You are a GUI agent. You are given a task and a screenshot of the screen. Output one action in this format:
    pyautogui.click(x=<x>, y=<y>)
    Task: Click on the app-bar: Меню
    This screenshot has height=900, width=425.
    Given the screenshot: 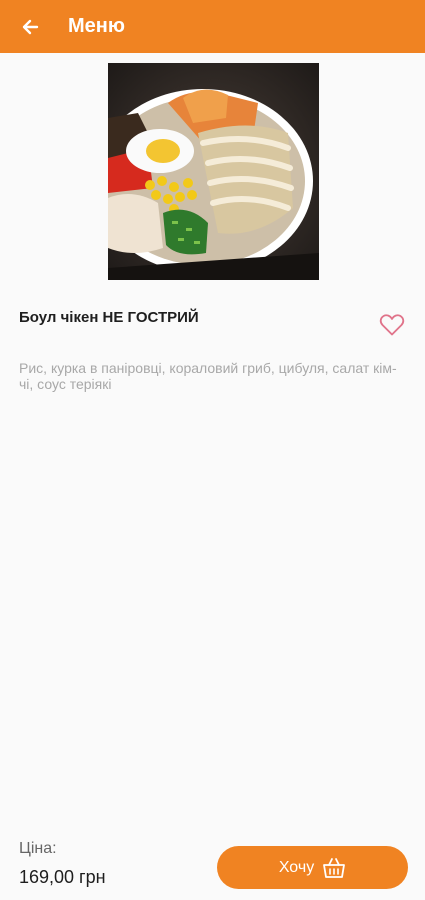 What is the action you would take?
    pyautogui.click(x=212, y=26)
    